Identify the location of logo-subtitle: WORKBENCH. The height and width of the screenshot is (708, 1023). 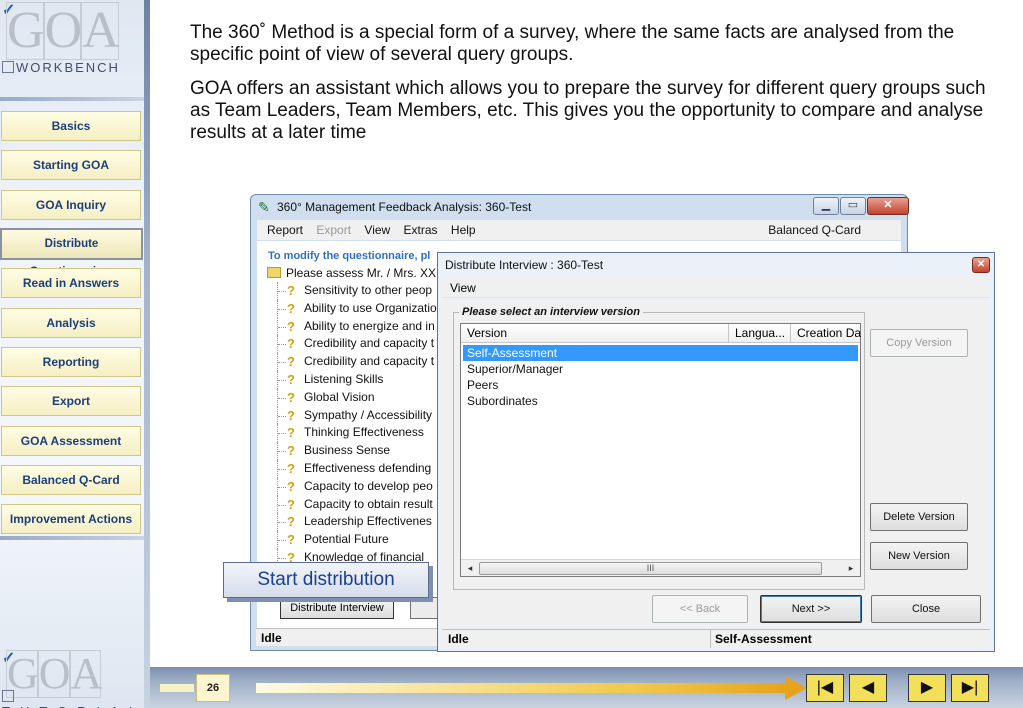
(61, 67).